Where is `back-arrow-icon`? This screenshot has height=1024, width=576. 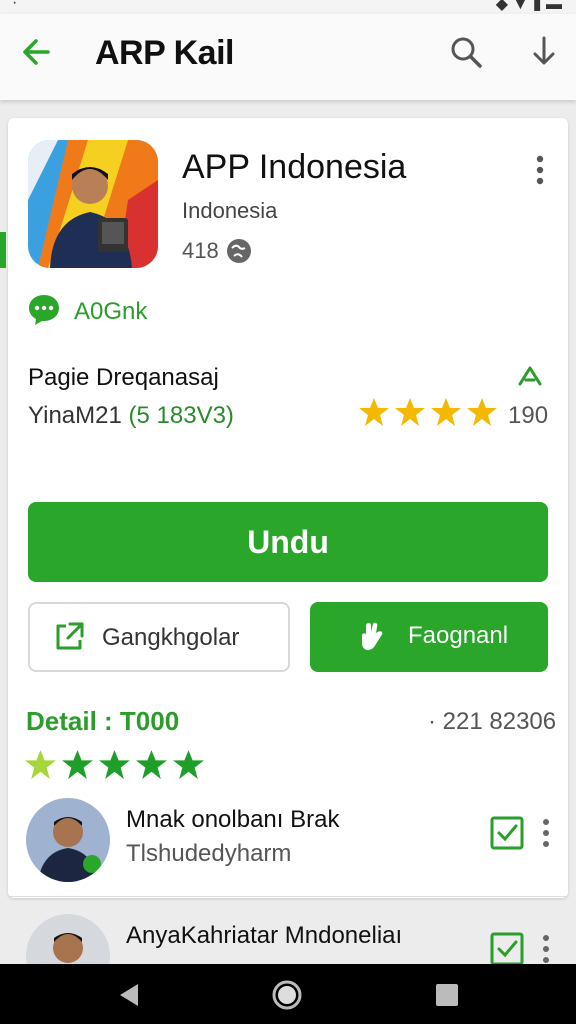
back-arrow-icon is located at coordinates (36, 52).